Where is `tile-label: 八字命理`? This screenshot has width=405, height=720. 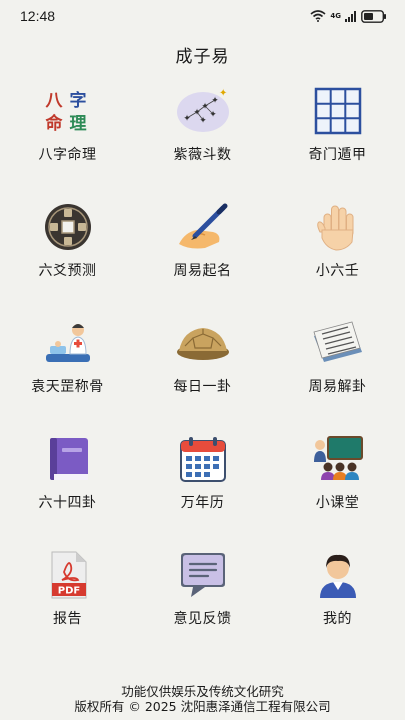 tile-label: 八字命理 is located at coordinates (67, 155).